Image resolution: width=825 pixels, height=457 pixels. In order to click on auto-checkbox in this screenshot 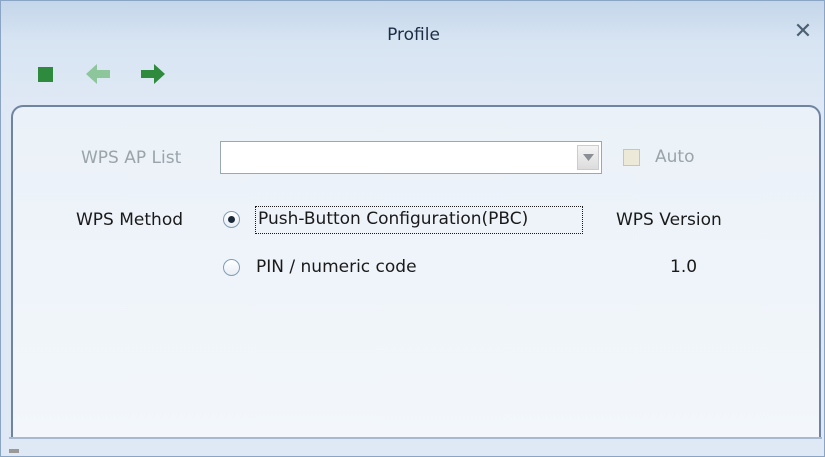, I will do `click(631, 157)`.